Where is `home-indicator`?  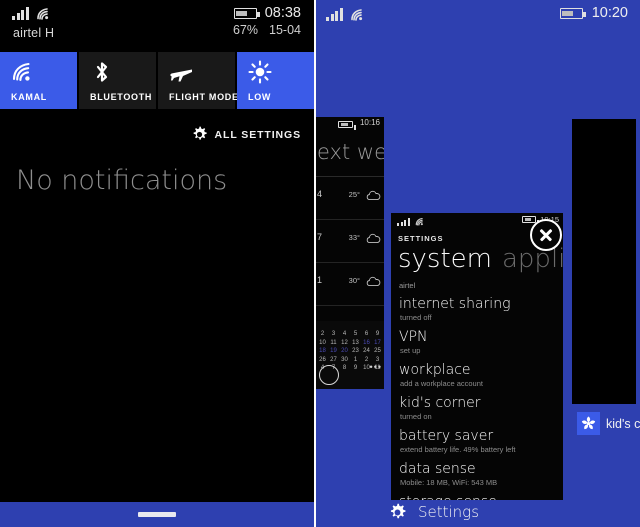 home-indicator is located at coordinates (157, 514).